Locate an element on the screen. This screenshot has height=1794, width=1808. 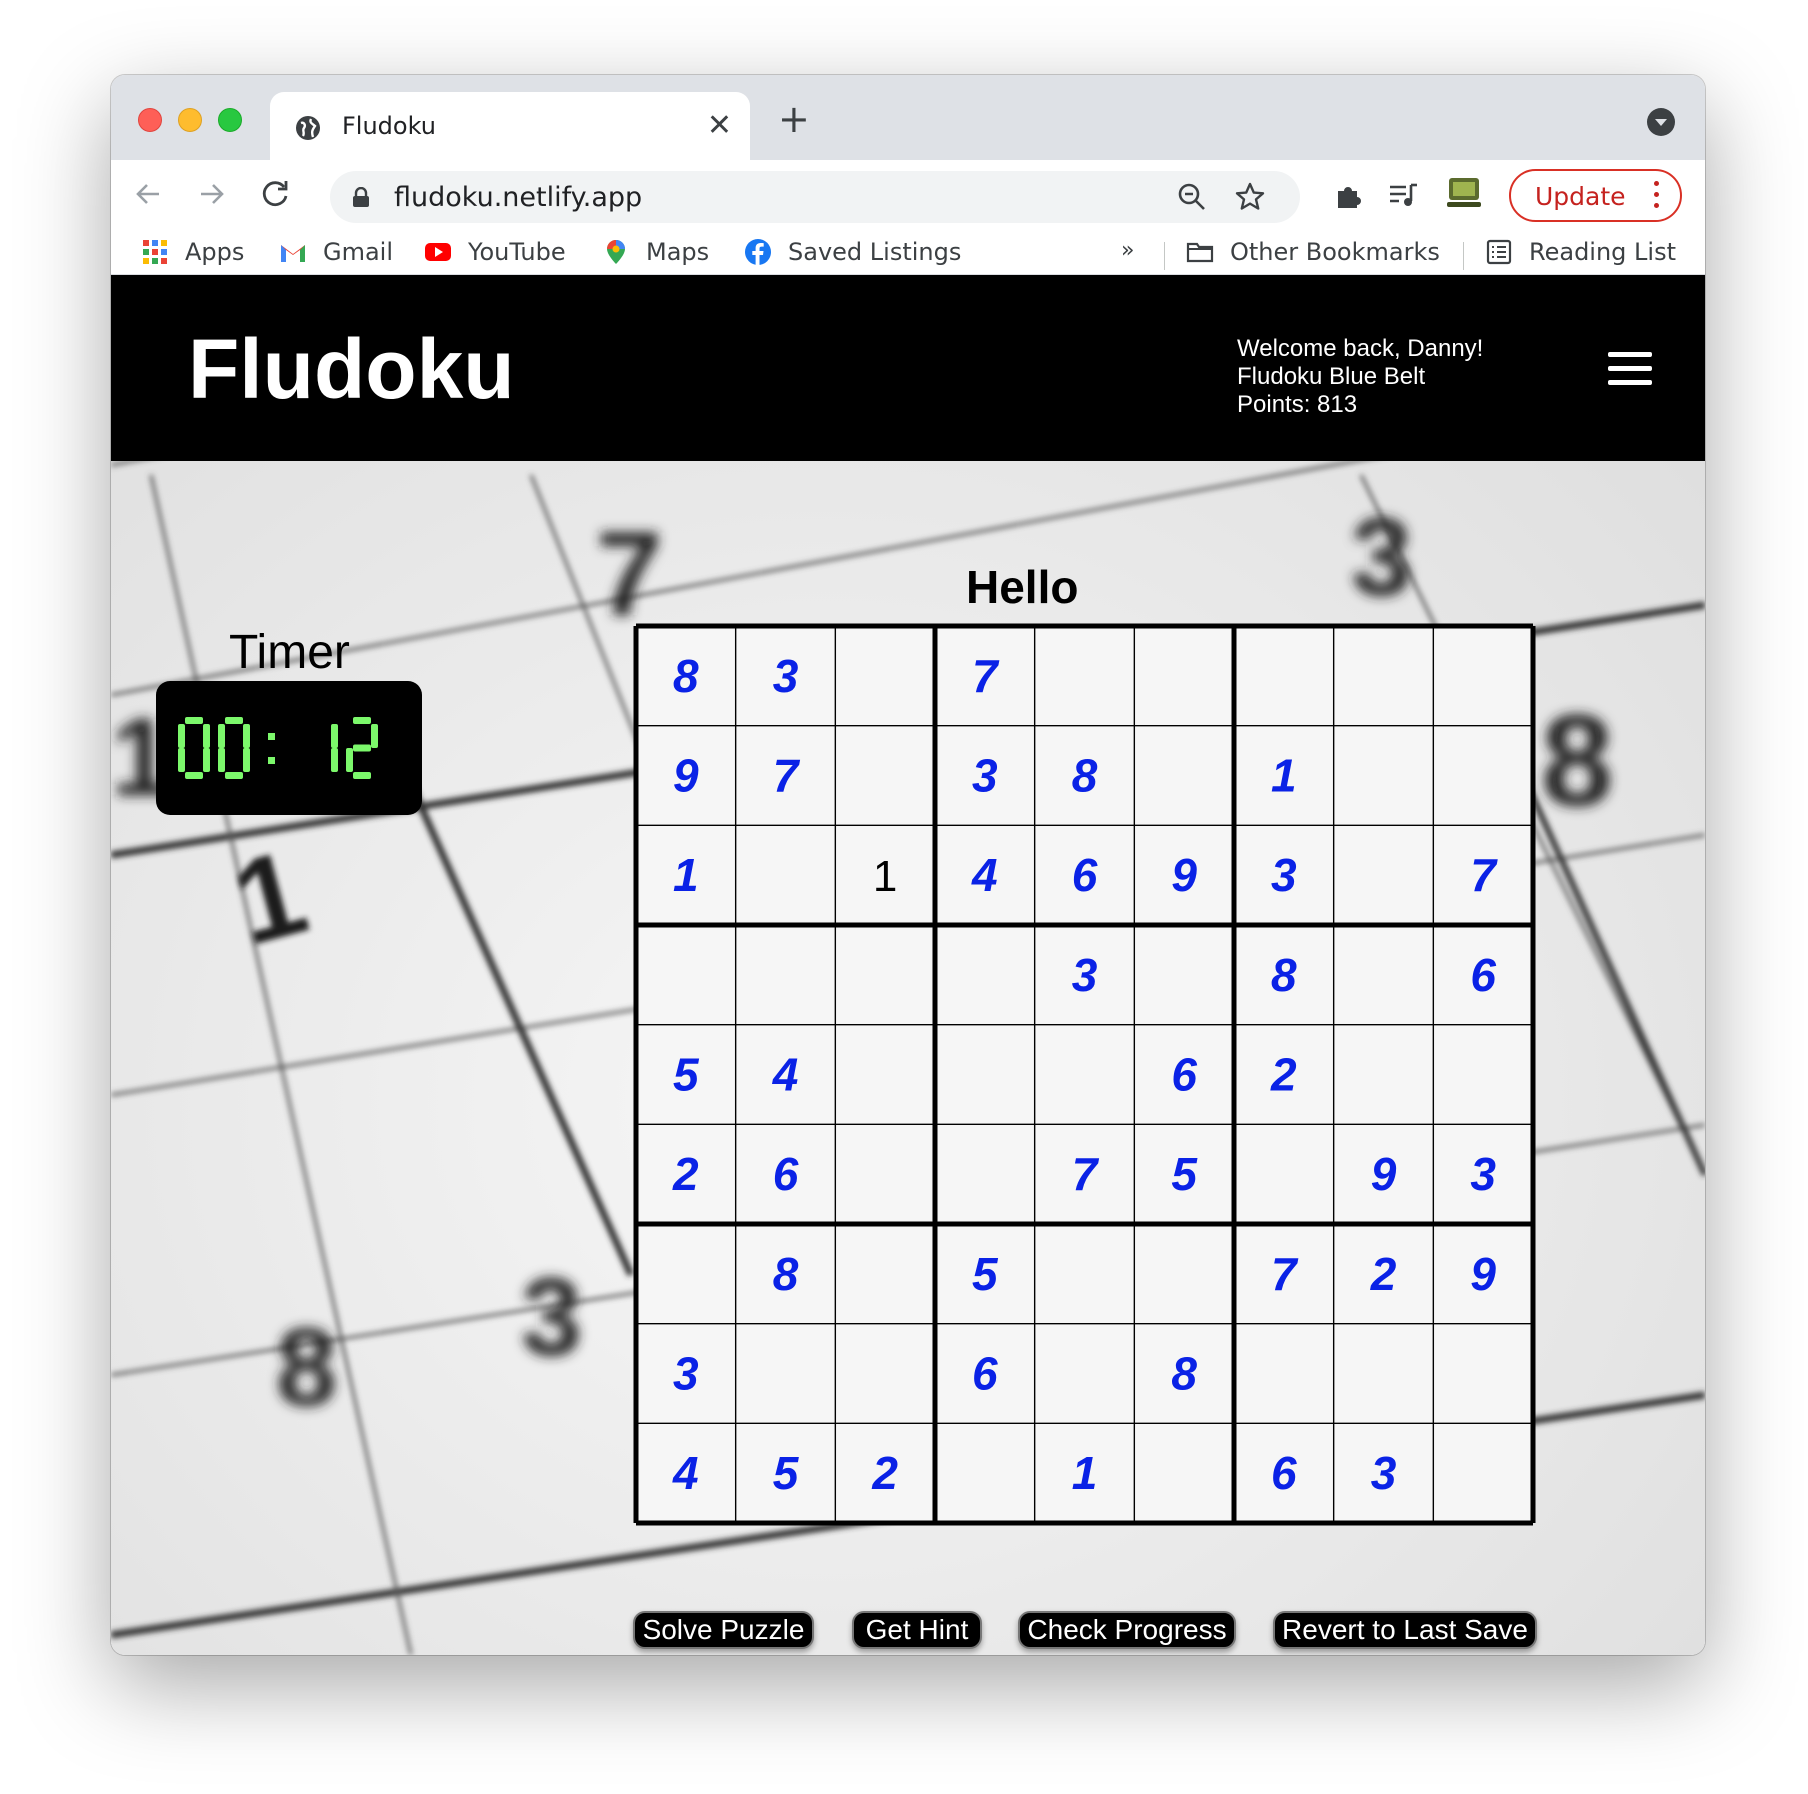
extensions-icon is located at coordinates (1349, 195).